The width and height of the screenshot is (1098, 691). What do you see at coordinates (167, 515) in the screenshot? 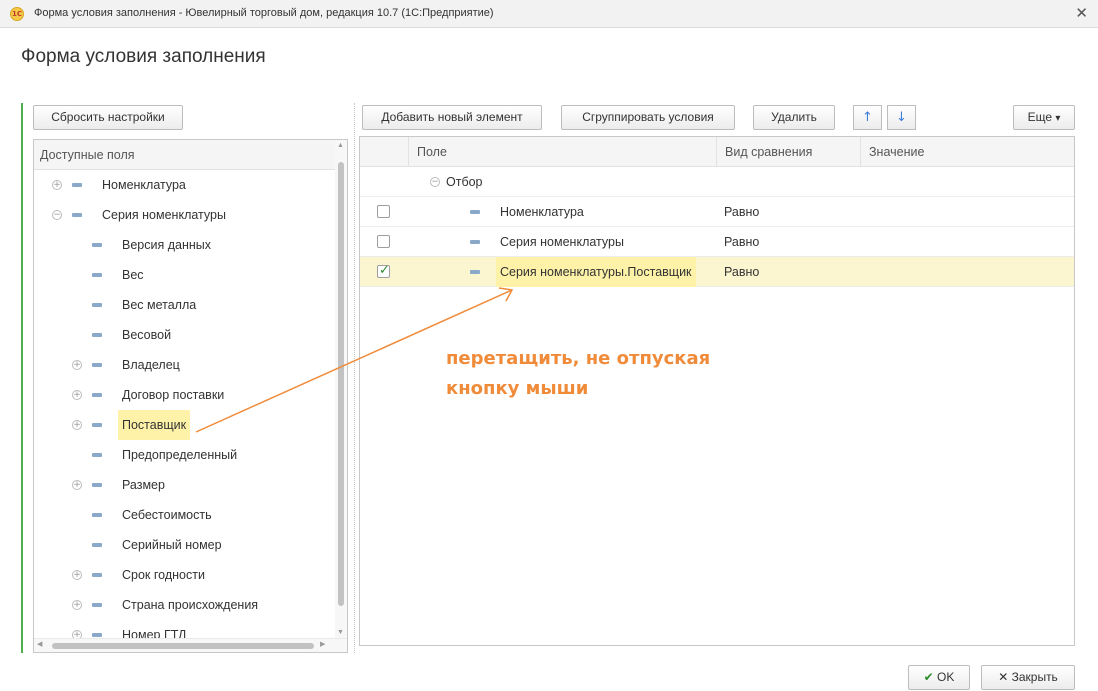
I see `tree-item-label: Себестоимость` at bounding box center [167, 515].